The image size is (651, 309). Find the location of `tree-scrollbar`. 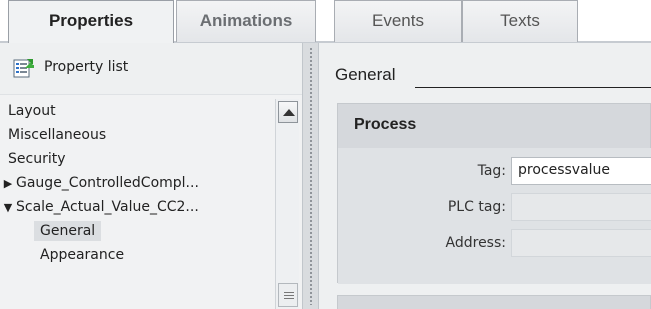

tree-scrollbar is located at coordinates (287, 204).